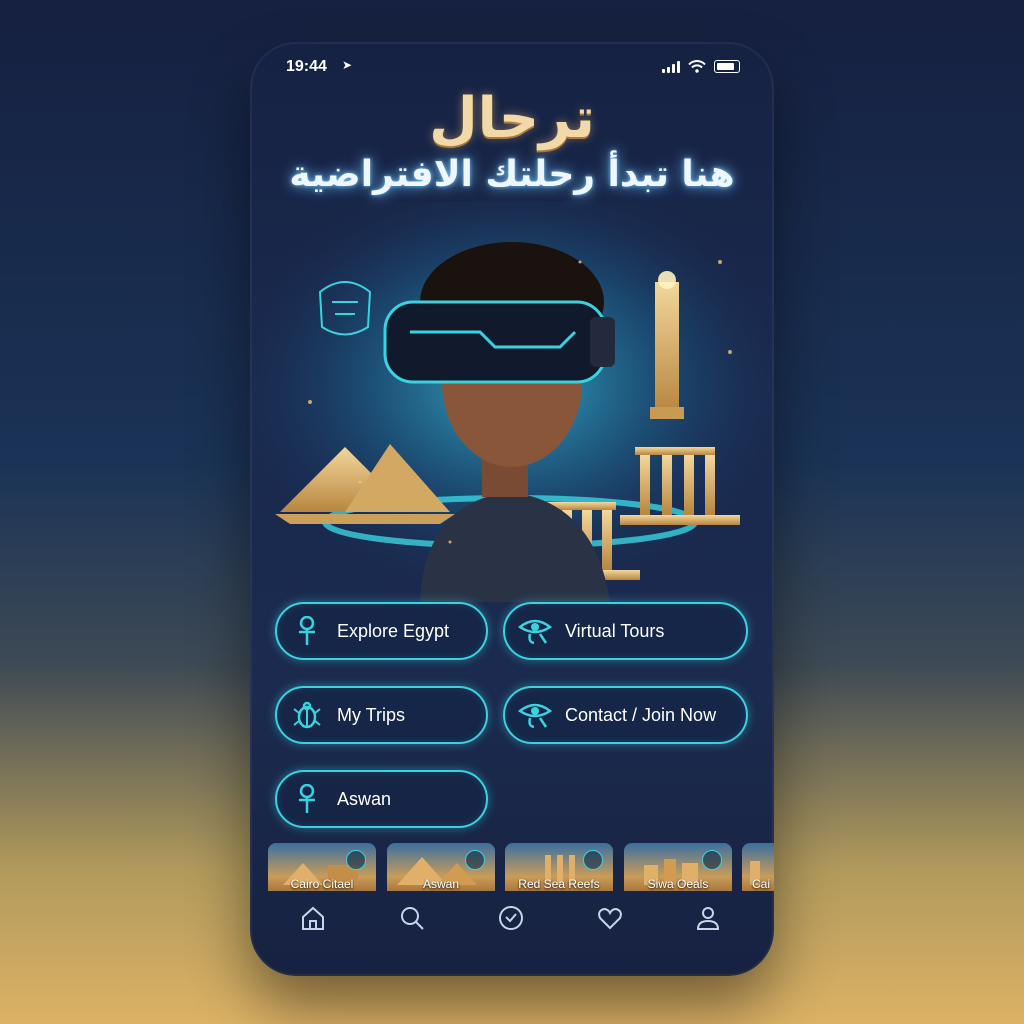 This screenshot has width=1024, height=1024. What do you see at coordinates (708, 918) in the screenshot?
I see `profile-icon` at bounding box center [708, 918].